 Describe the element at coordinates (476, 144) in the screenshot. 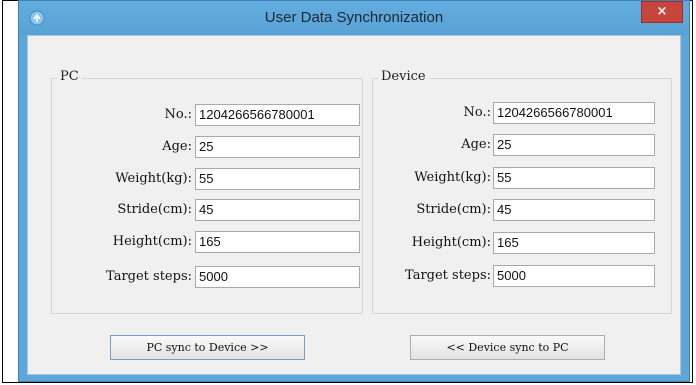

I see `device-age-label: Age:` at that location.